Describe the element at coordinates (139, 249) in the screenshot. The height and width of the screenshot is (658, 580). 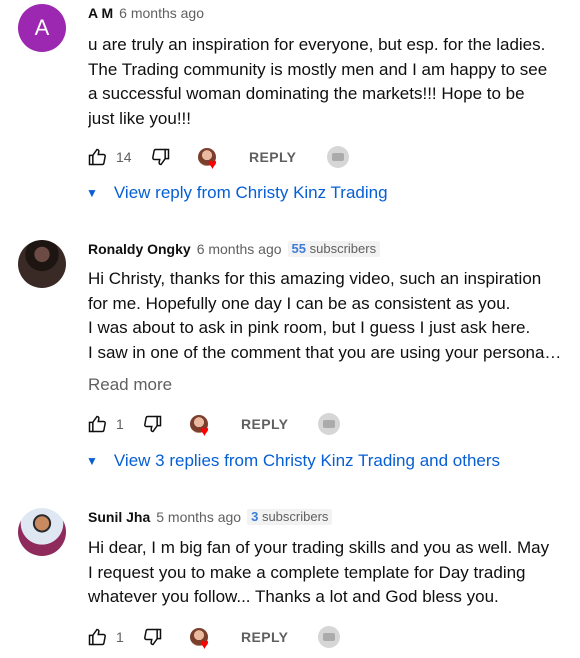
I see `author-name: Ronaldy Ongky` at that location.